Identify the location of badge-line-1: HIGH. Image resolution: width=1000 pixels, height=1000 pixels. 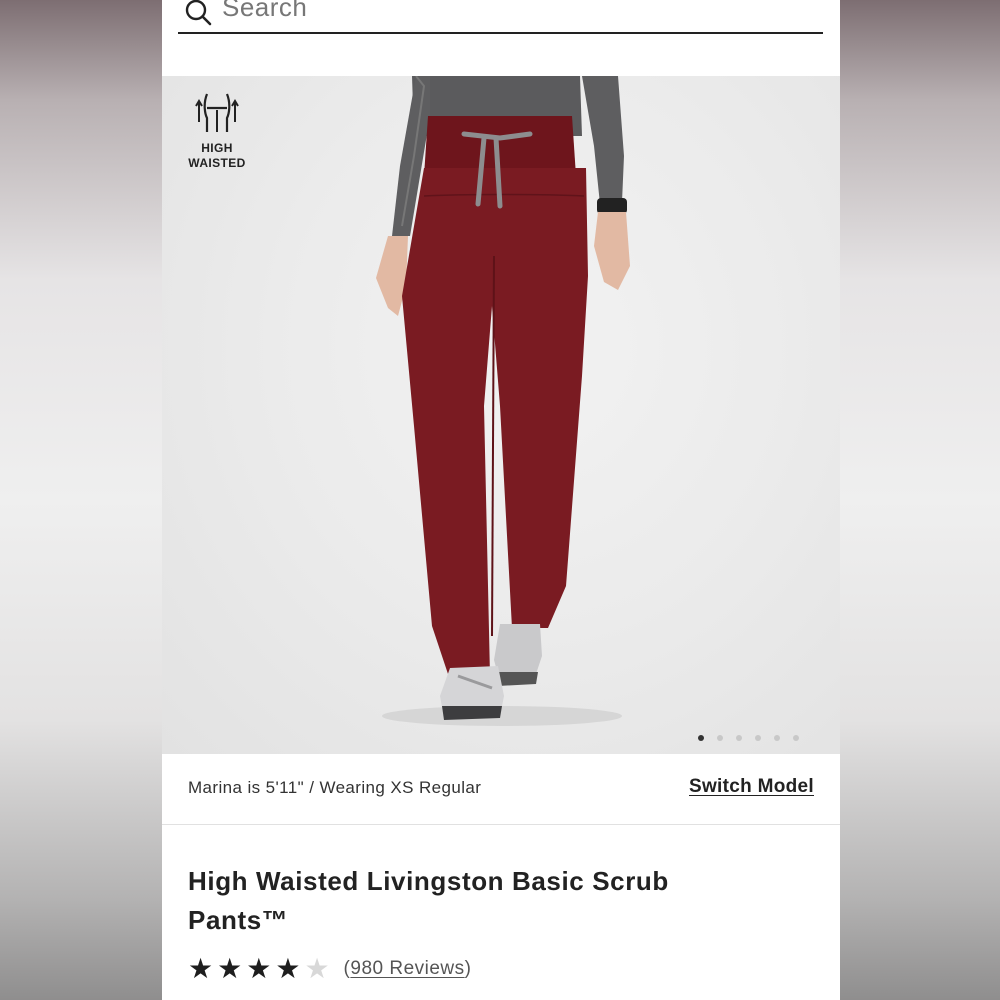
(217, 148).